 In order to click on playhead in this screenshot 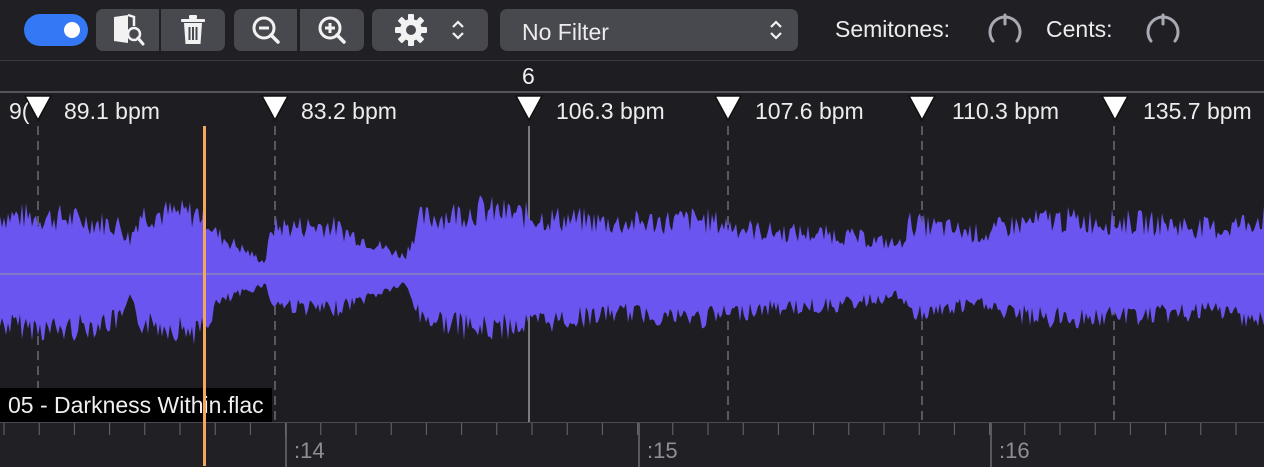, I will do `click(204, 296)`.